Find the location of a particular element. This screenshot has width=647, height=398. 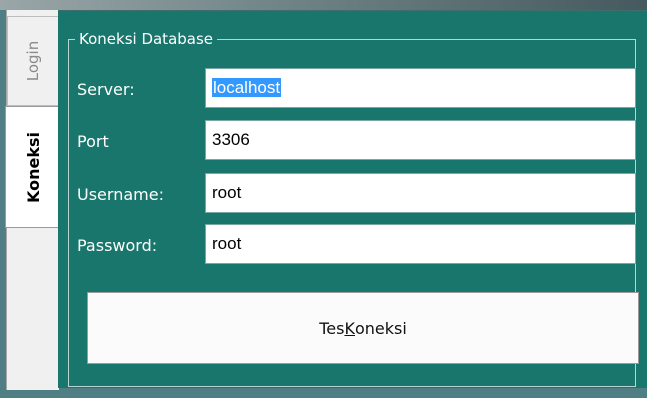

server-value: localhost is located at coordinates (247, 87).